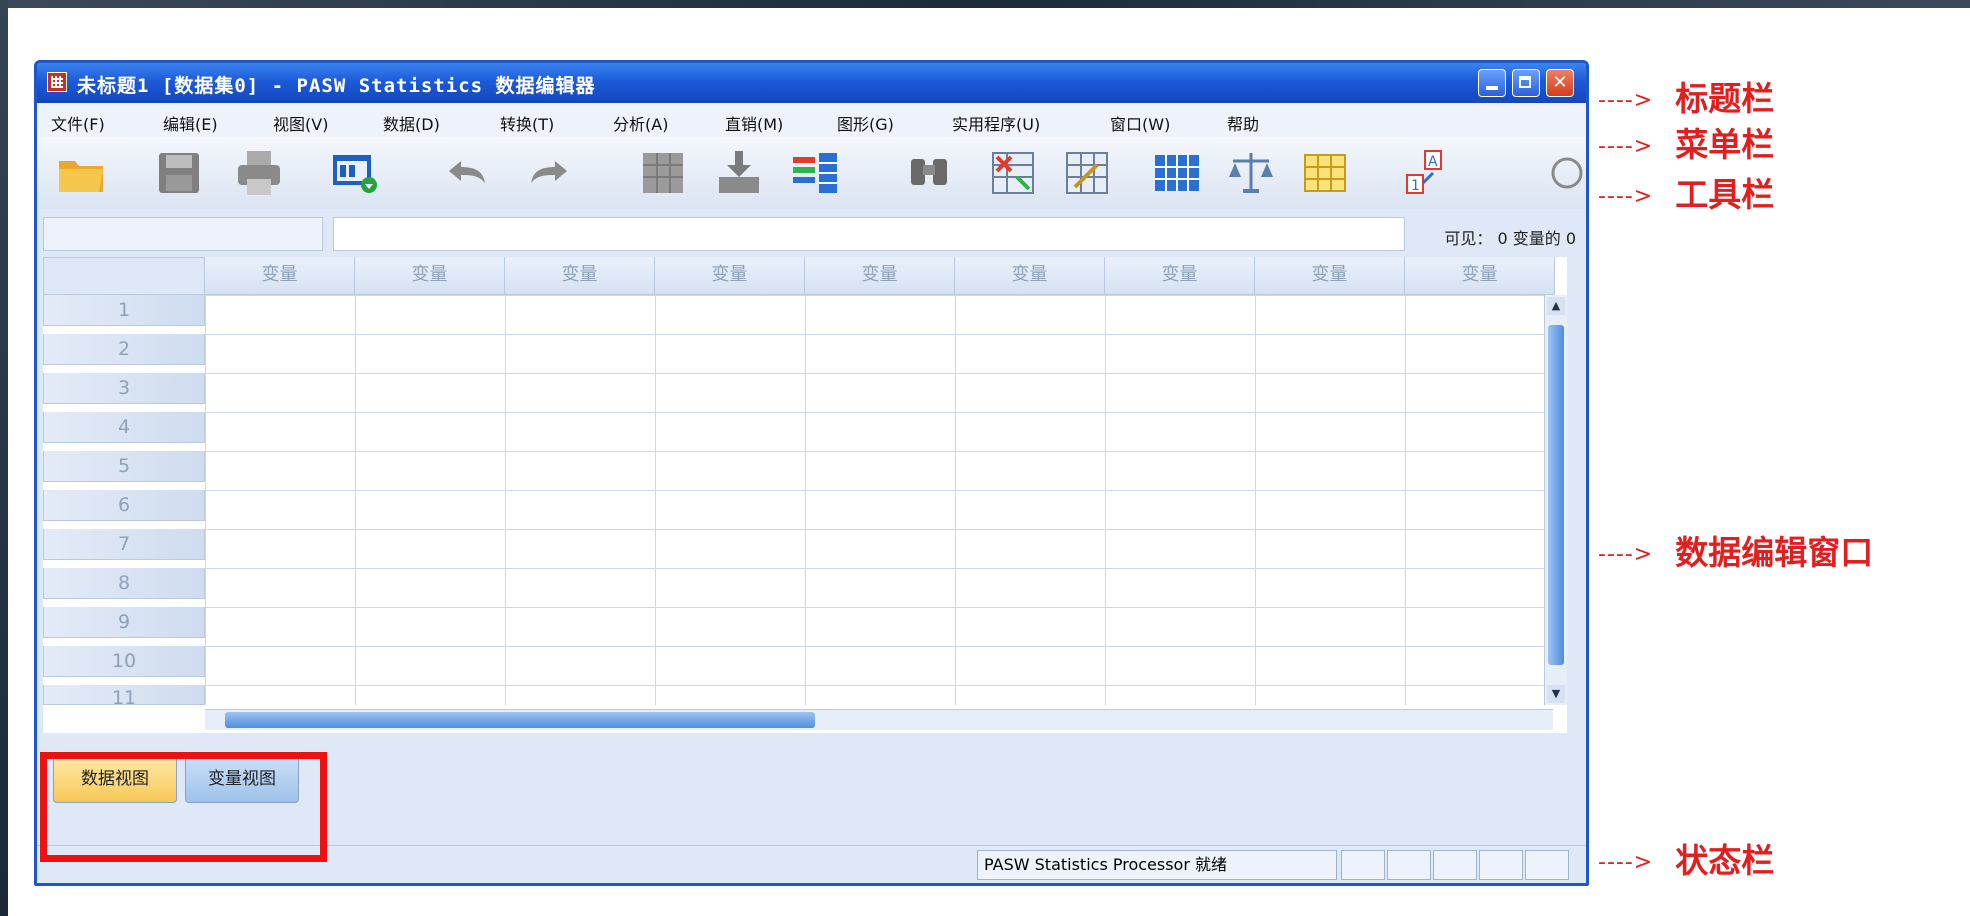 This screenshot has width=1970, height=916. I want to click on print-icon, so click(259, 173).